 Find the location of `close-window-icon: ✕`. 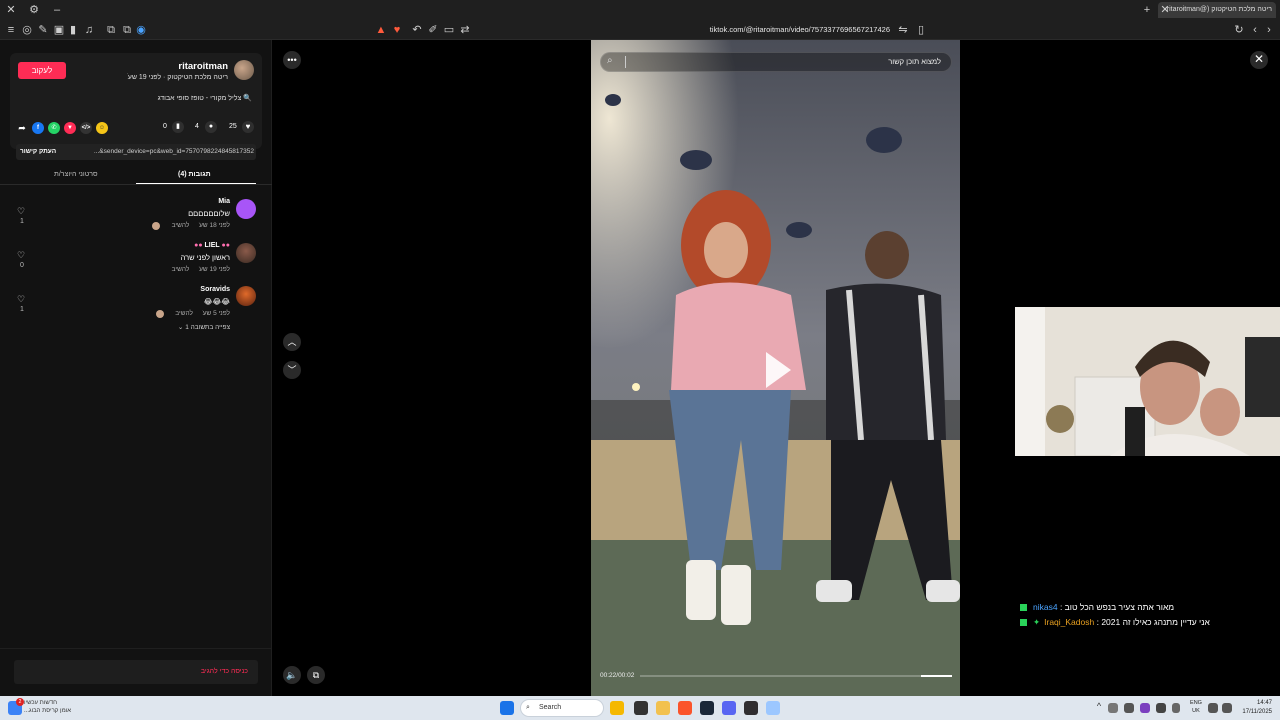

close-window-icon: ✕ is located at coordinates (11, 10).